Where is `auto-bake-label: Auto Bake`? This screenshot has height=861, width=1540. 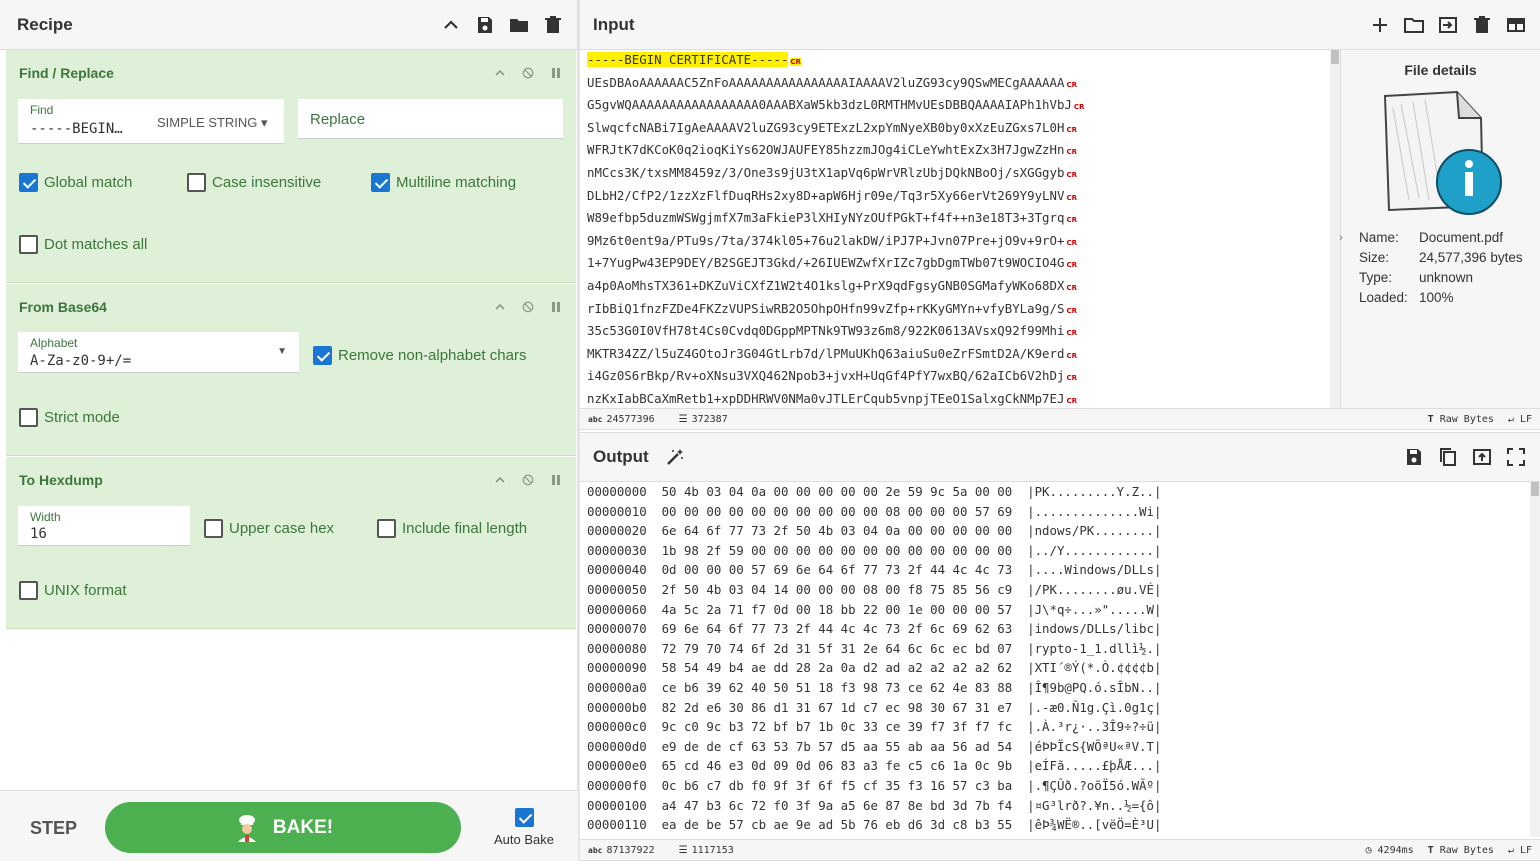 auto-bake-label: Auto Bake is located at coordinates (524, 839).